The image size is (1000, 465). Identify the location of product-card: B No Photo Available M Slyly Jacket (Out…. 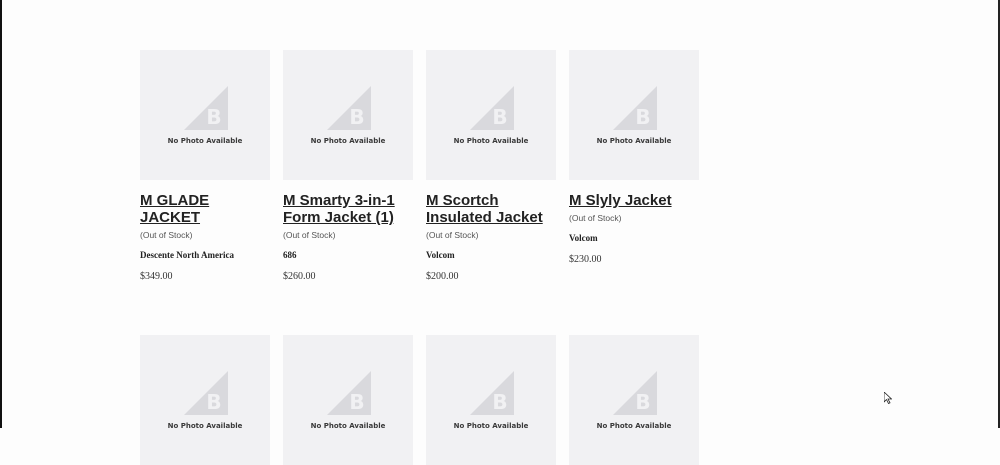
(634, 166).